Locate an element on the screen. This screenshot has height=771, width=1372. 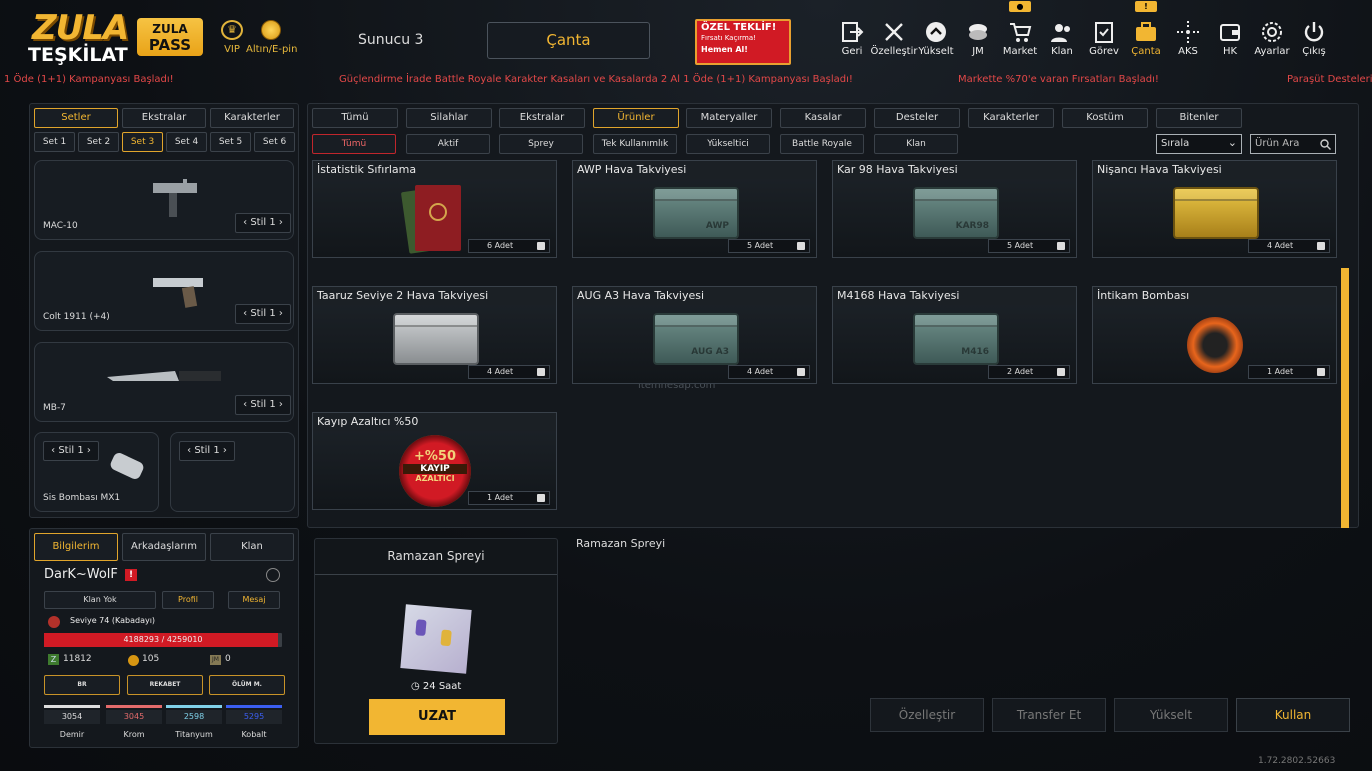
tab-kost-m: Kostüm is located at coordinates (1105, 118).